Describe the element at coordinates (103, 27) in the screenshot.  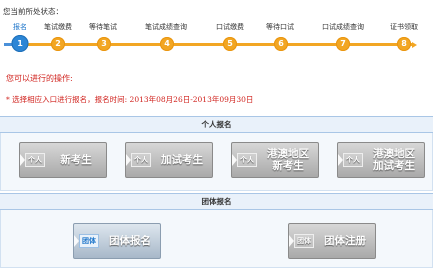
I see `step-label-3: 等待笔试` at that location.